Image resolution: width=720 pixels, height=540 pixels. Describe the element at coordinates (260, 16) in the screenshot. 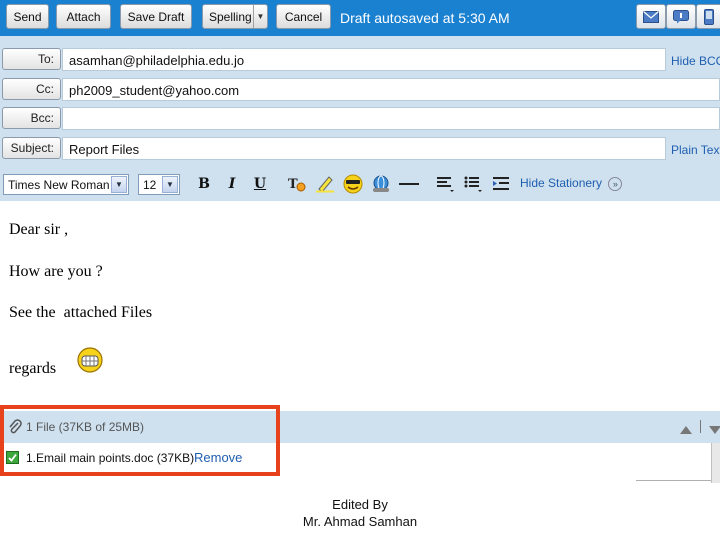

I see `spelling-dropdown-icon: ▼` at that location.